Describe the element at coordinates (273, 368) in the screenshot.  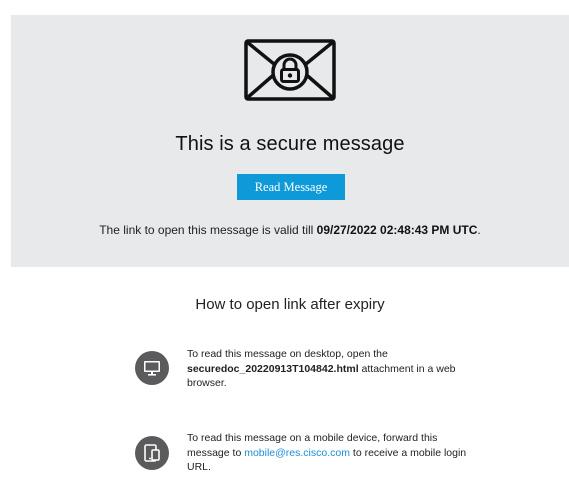
I see `attachment-filename: securedoc_20220913T104842.html` at that location.